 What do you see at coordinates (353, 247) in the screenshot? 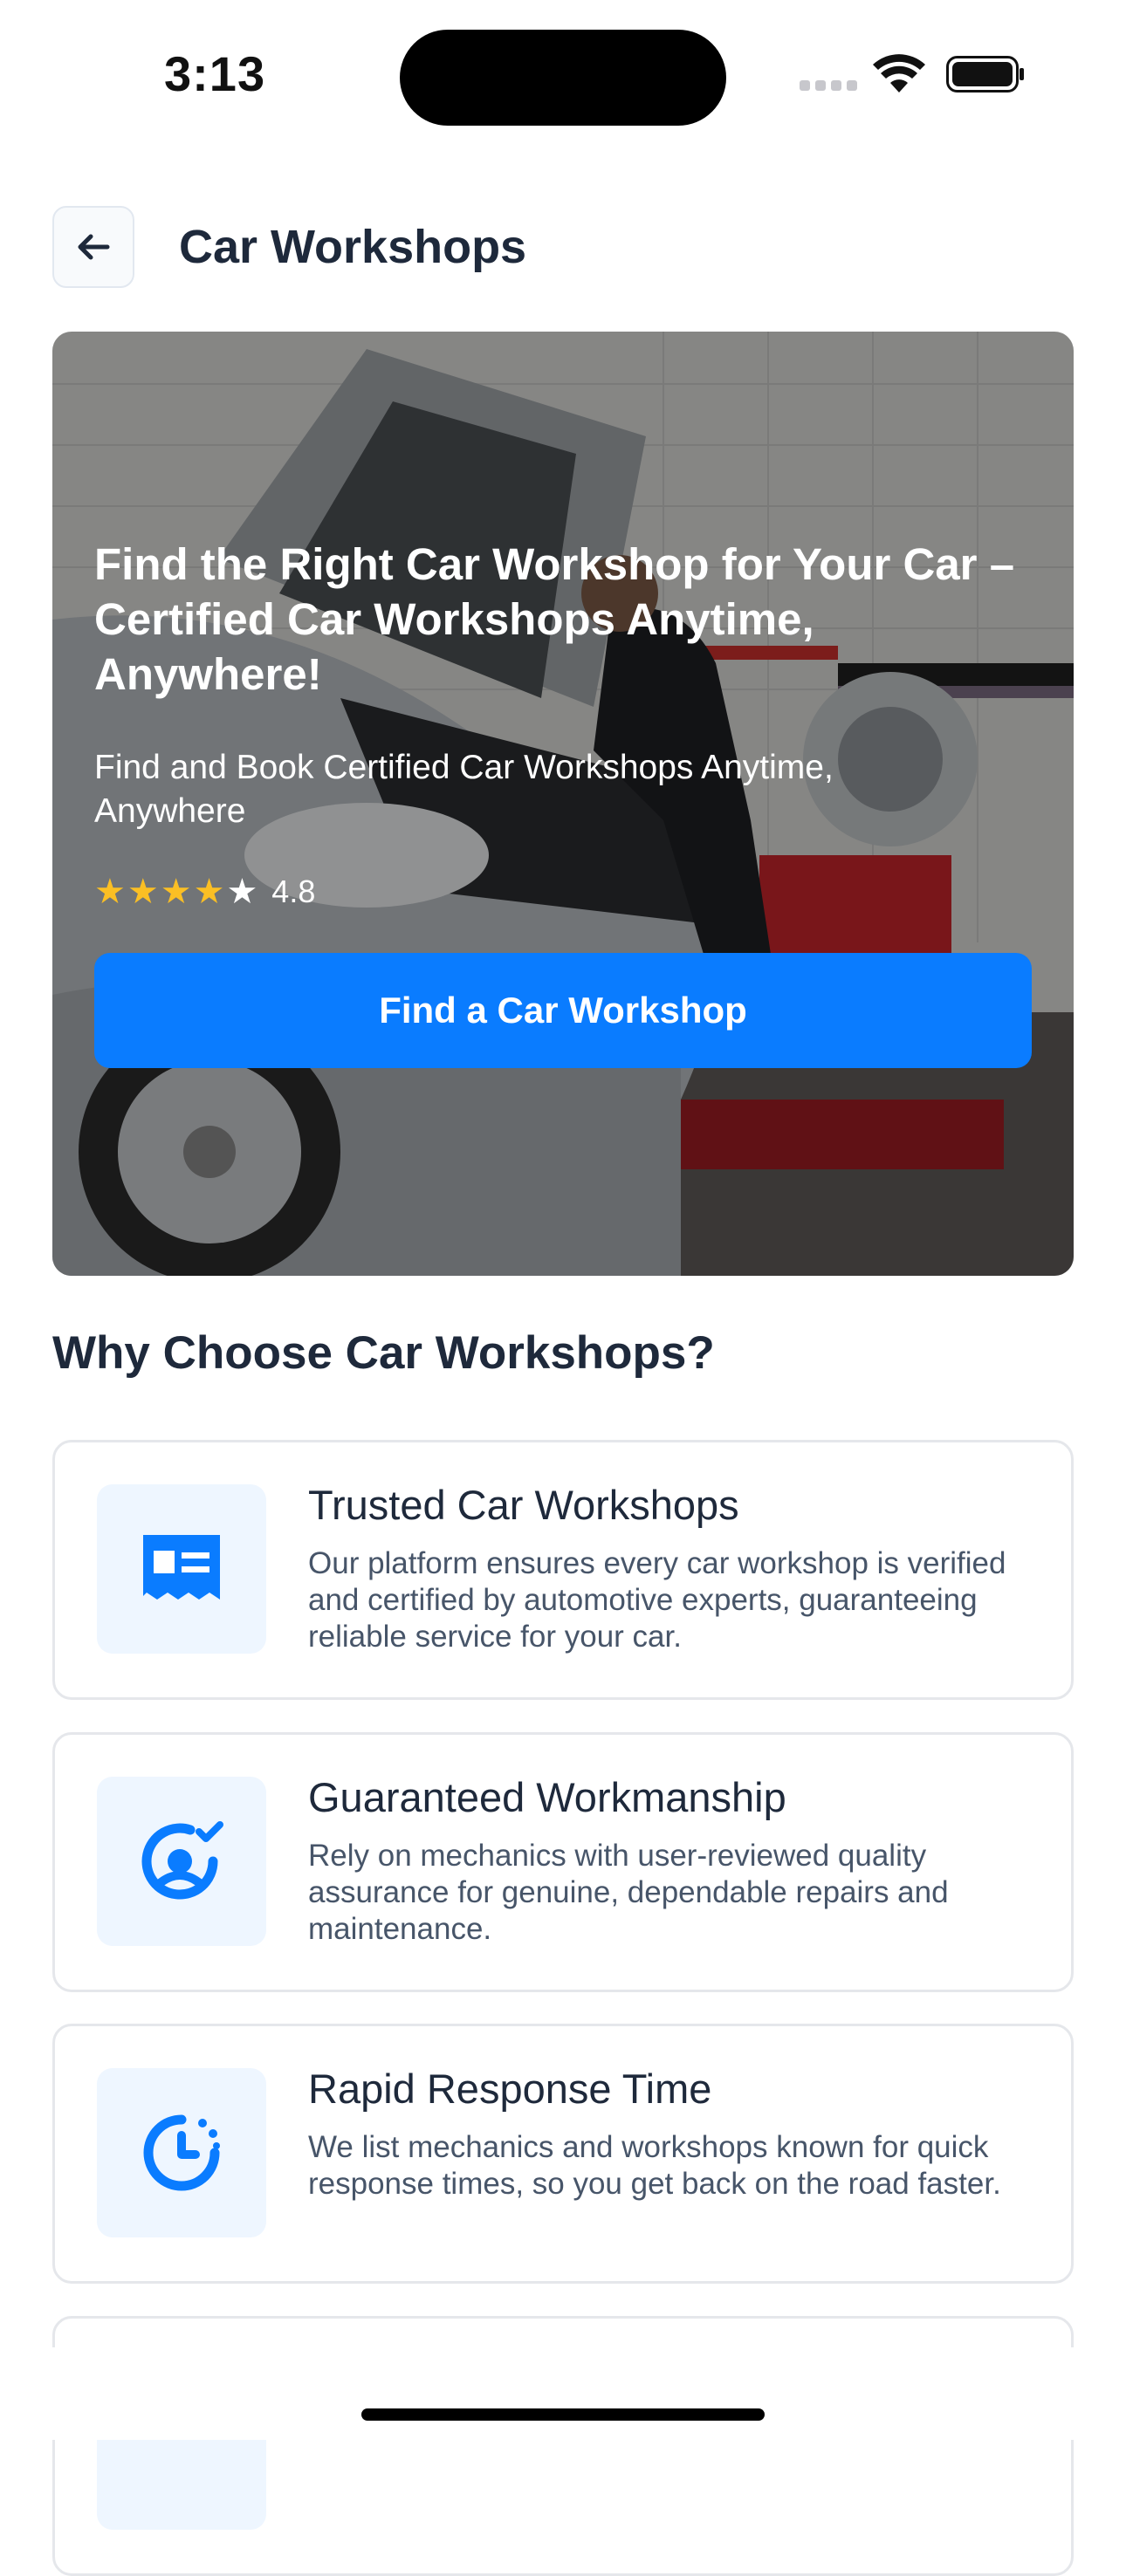
I see `page-title: Car Workshops` at bounding box center [353, 247].